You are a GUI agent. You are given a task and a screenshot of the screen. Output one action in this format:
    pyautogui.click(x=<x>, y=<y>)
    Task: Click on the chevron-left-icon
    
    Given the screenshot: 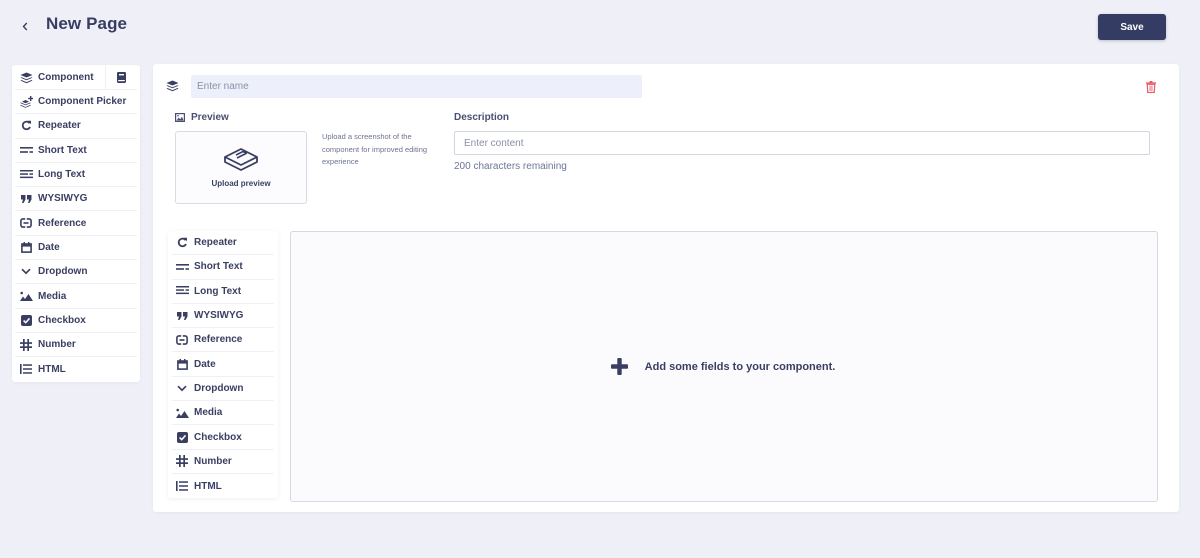 What is the action you would take?
    pyautogui.click(x=25, y=26)
    